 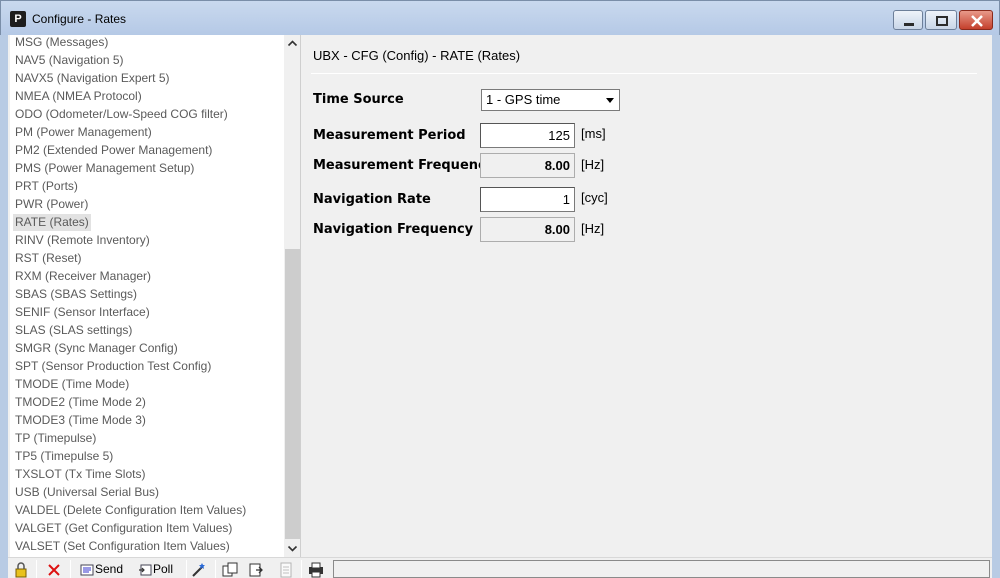 What do you see at coordinates (83, 132) in the screenshot?
I see `list-item: PM (Power Management)` at bounding box center [83, 132].